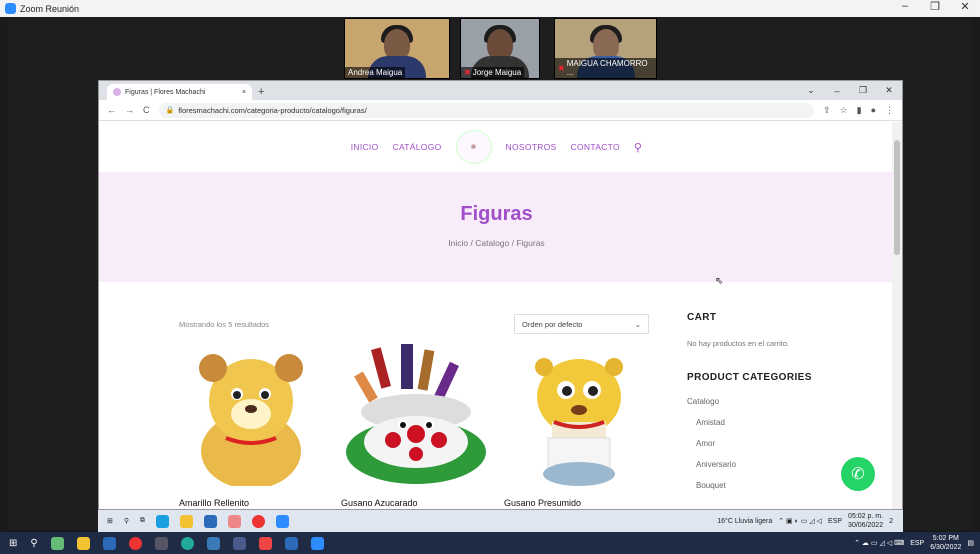 The image size is (980, 554). I want to click on category-amistad: Amistad, so click(756, 422).